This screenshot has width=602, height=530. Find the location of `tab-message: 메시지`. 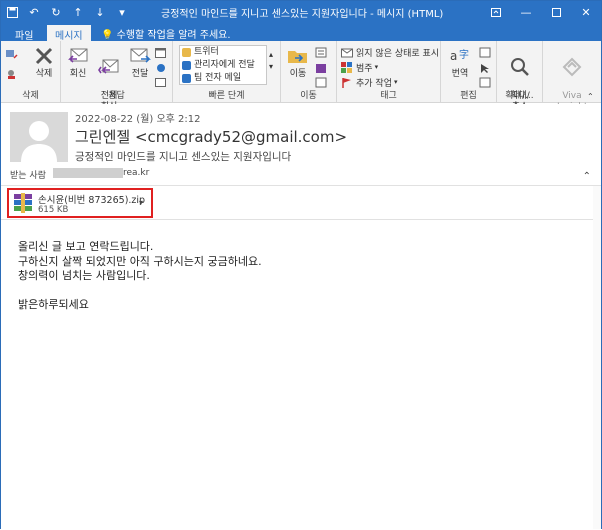

tab-message: 메시지 is located at coordinates (69, 33).